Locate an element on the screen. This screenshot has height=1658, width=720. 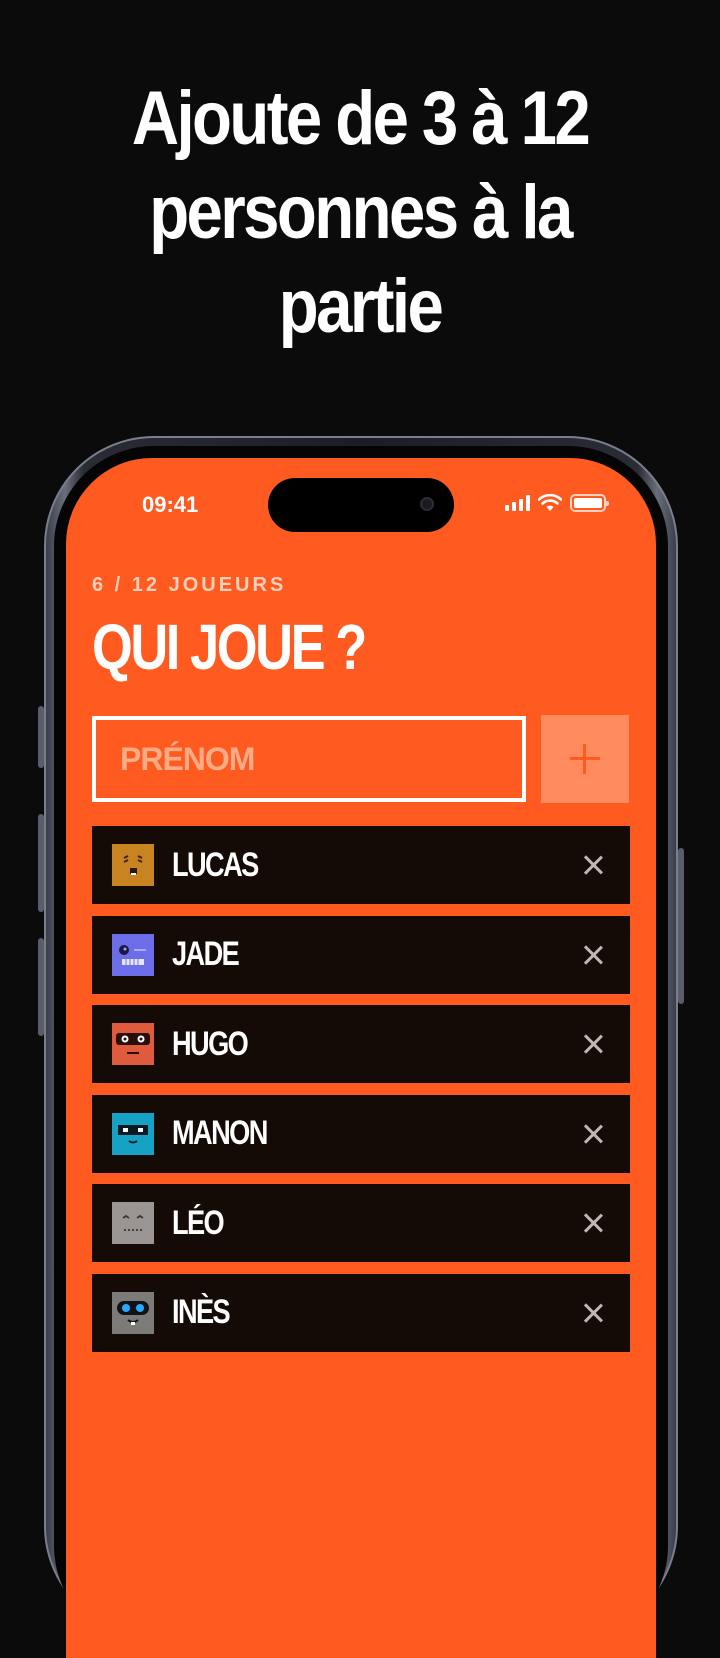
player-row: MANON is located at coordinates (361, 1133).